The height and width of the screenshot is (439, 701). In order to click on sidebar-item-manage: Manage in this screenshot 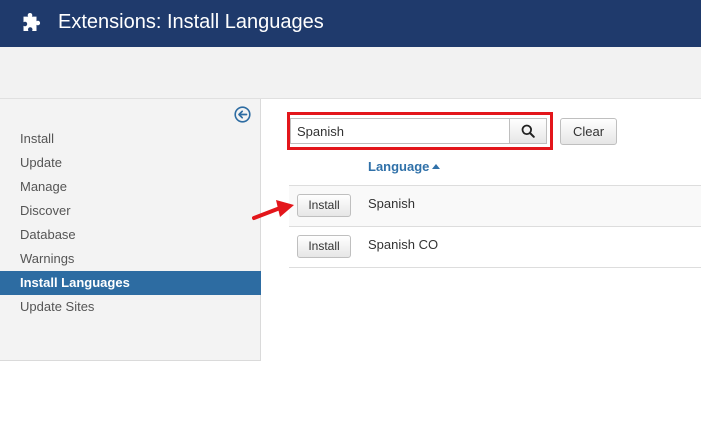, I will do `click(130, 187)`.